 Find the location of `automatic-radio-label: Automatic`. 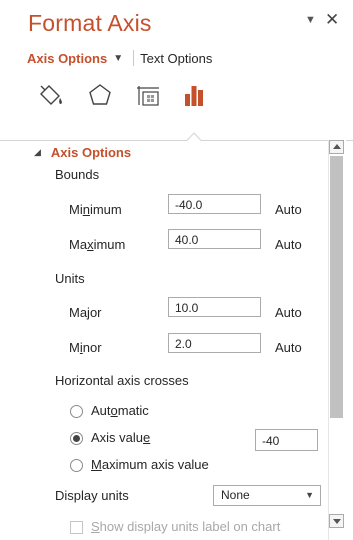

automatic-radio-label: Automatic is located at coordinates (120, 410).